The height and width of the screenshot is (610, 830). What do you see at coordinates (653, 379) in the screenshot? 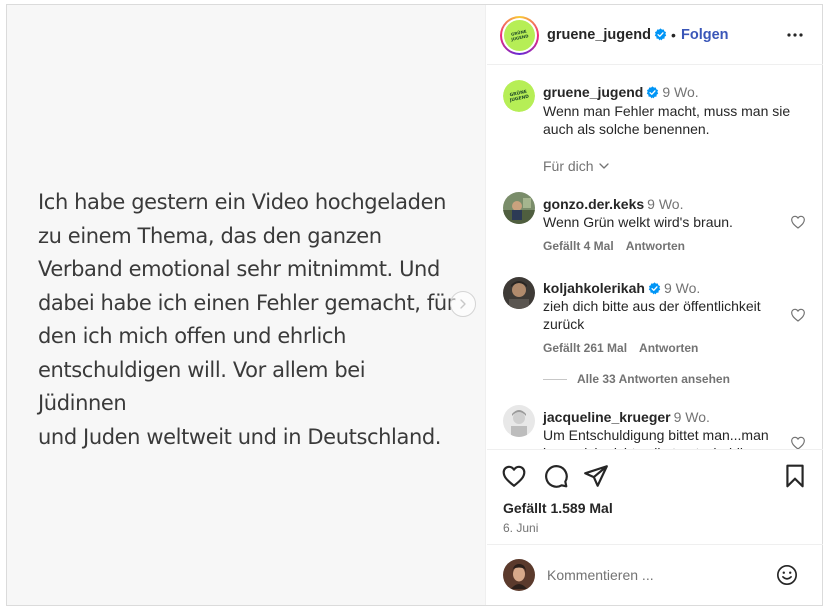
I see `view-replies-label: Alle 33 Antworten ansehen` at bounding box center [653, 379].